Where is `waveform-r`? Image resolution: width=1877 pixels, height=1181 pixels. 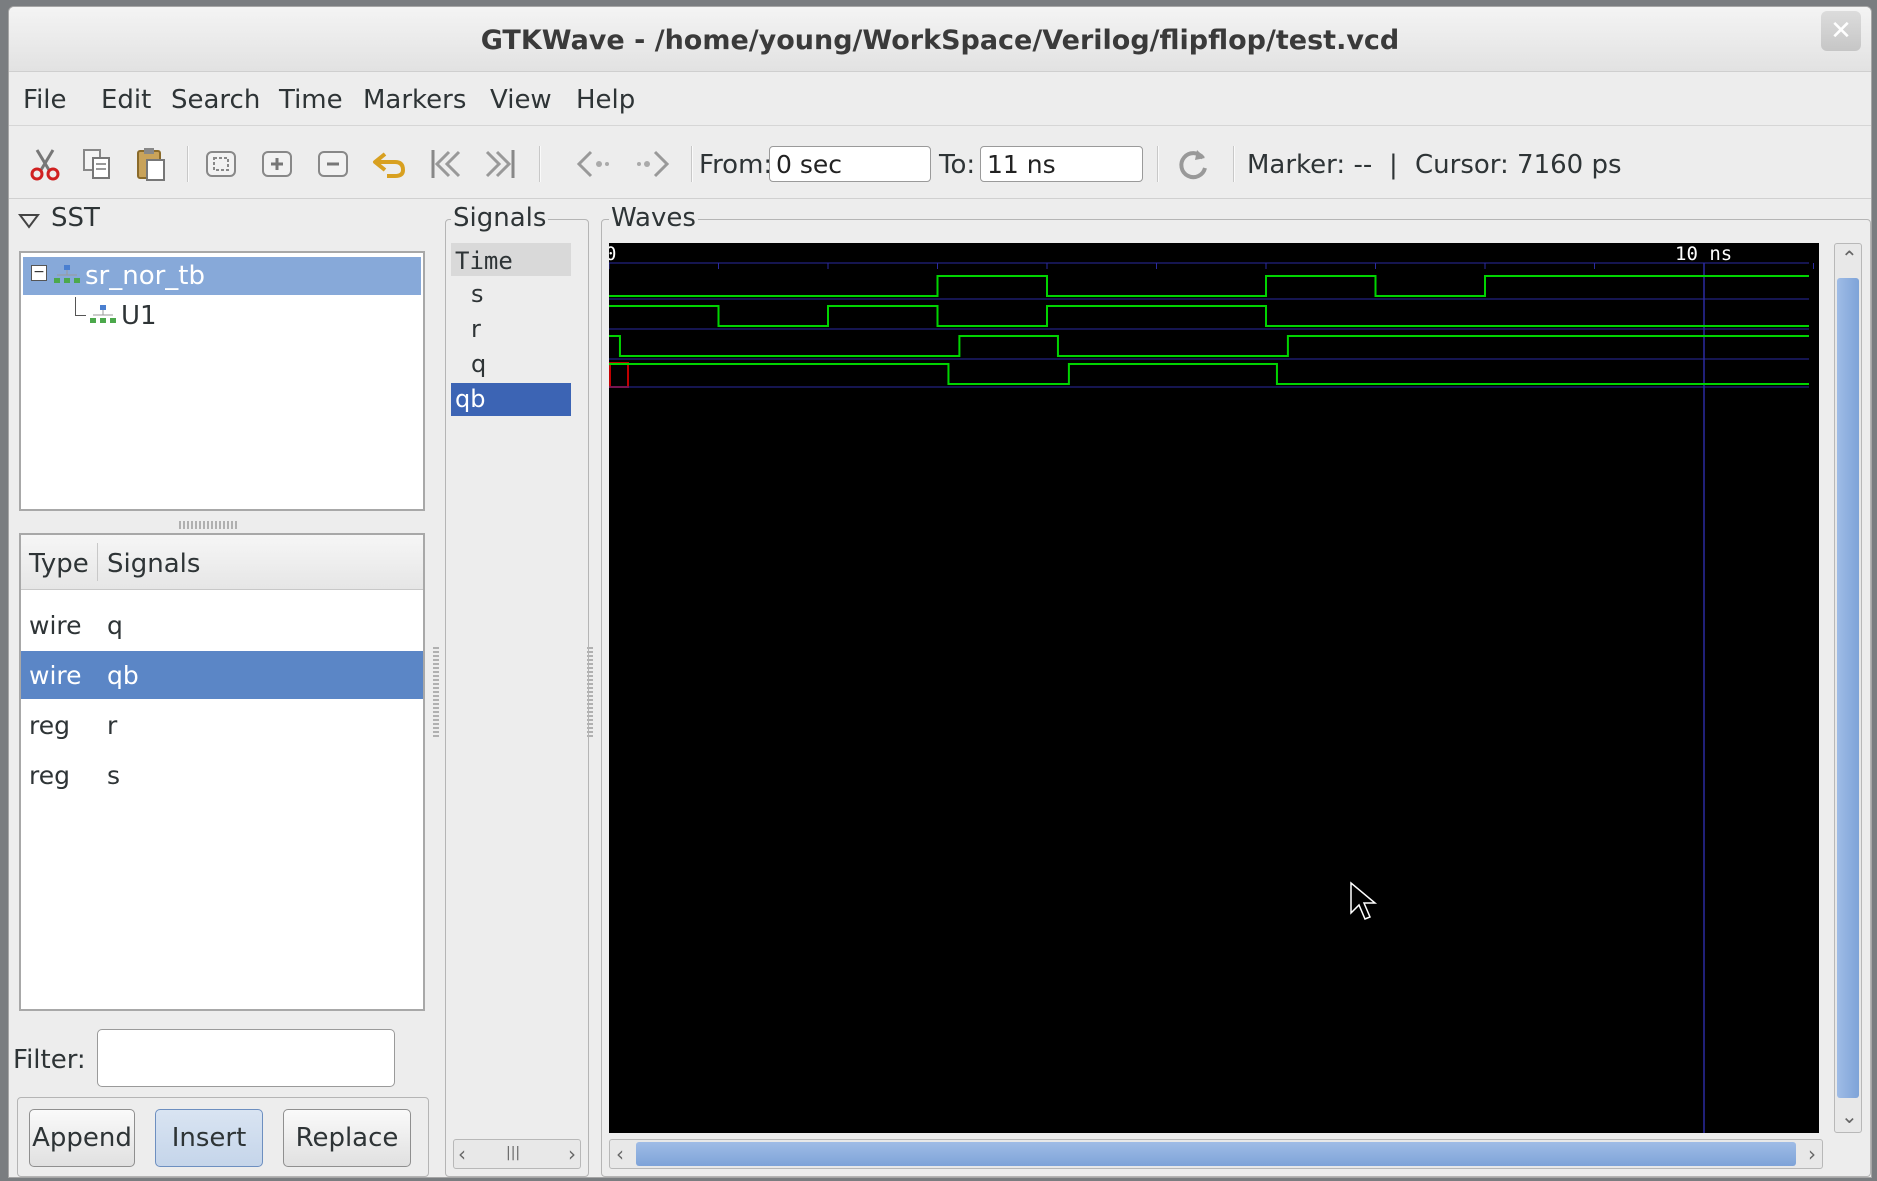
waveform-r is located at coordinates (1209, 316).